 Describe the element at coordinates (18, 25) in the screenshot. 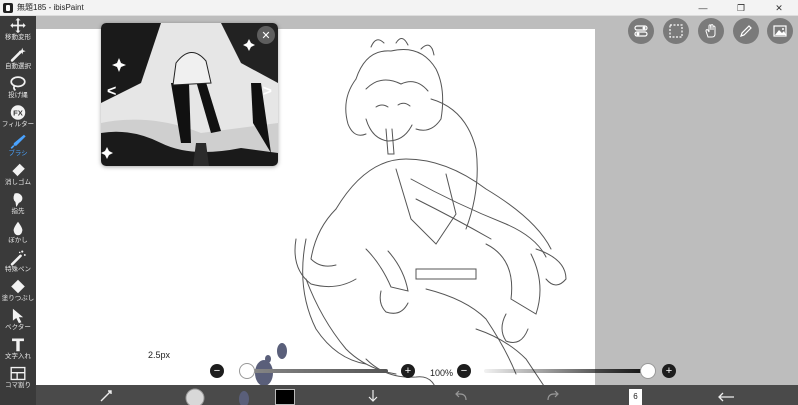

I see `move-arrows-icon` at that location.